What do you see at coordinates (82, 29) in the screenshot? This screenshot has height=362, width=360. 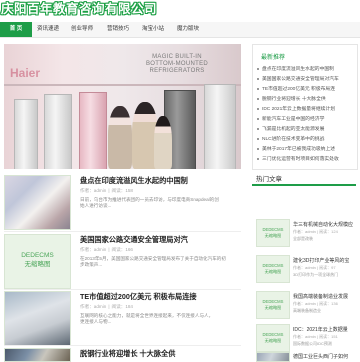 I see `nav-mentor: 创业导师` at bounding box center [82, 29].